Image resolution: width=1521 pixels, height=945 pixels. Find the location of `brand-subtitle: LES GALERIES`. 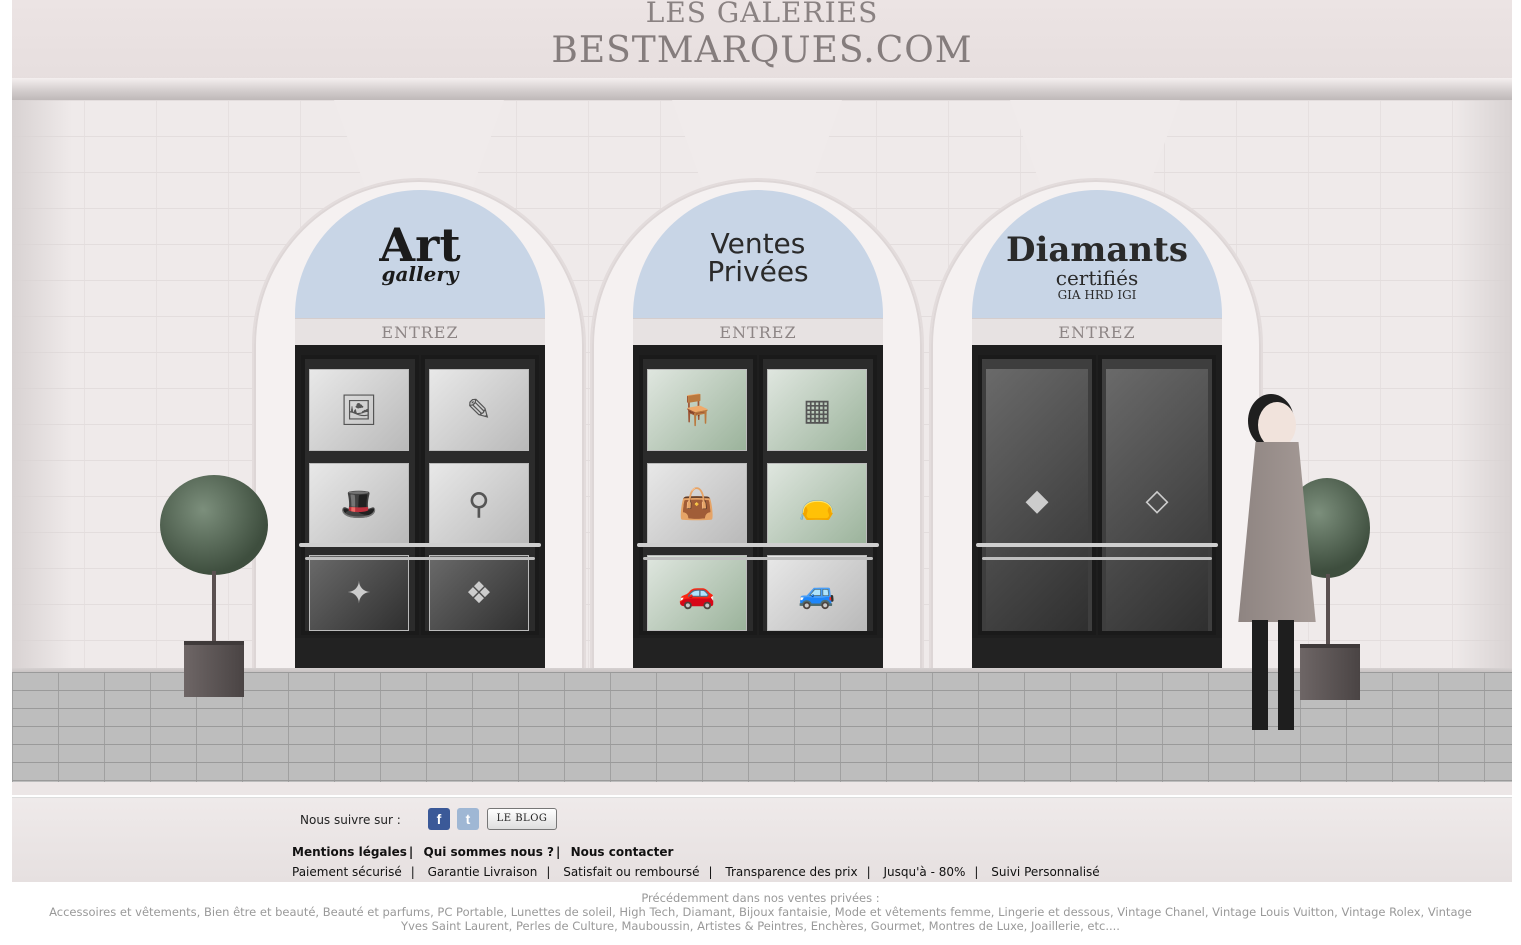

brand-subtitle: LES GALERIES is located at coordinates (762, 14).